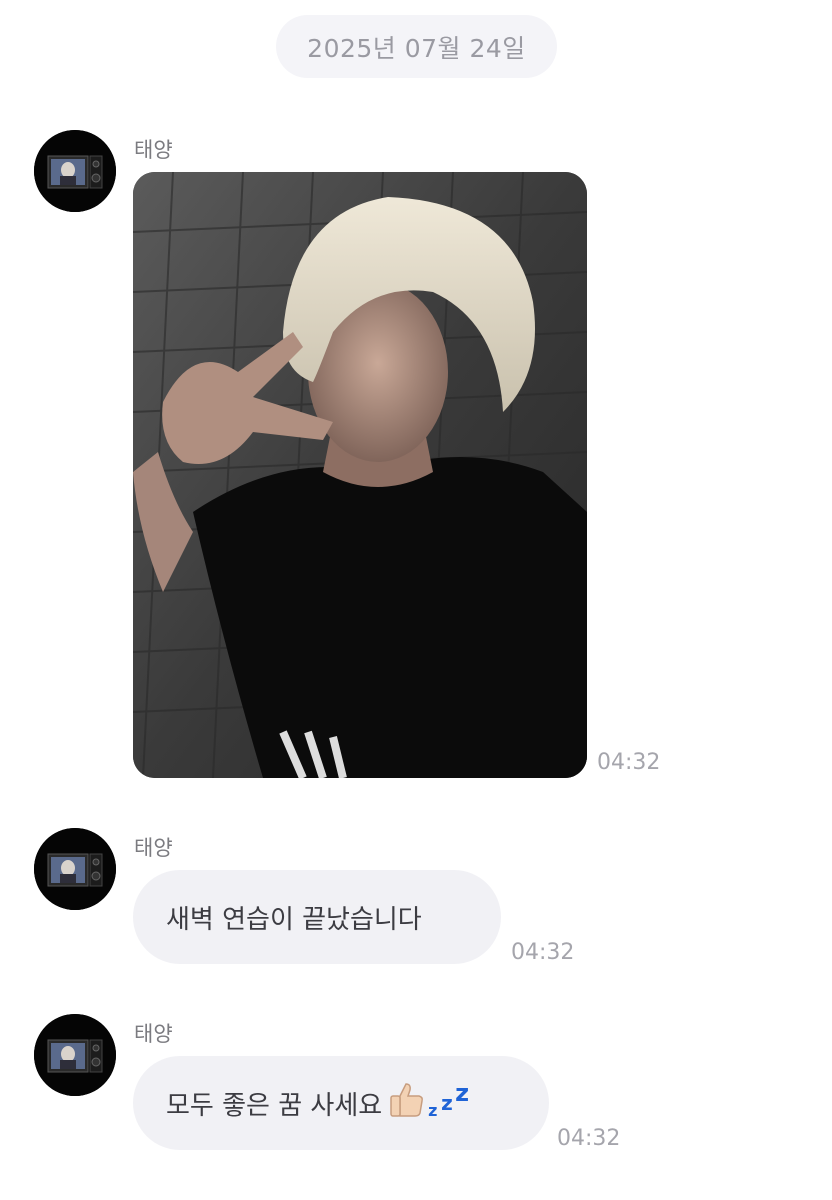  I want to click on message-bubble: 새벽 연습이 끝났습니다, so click(317, 917).